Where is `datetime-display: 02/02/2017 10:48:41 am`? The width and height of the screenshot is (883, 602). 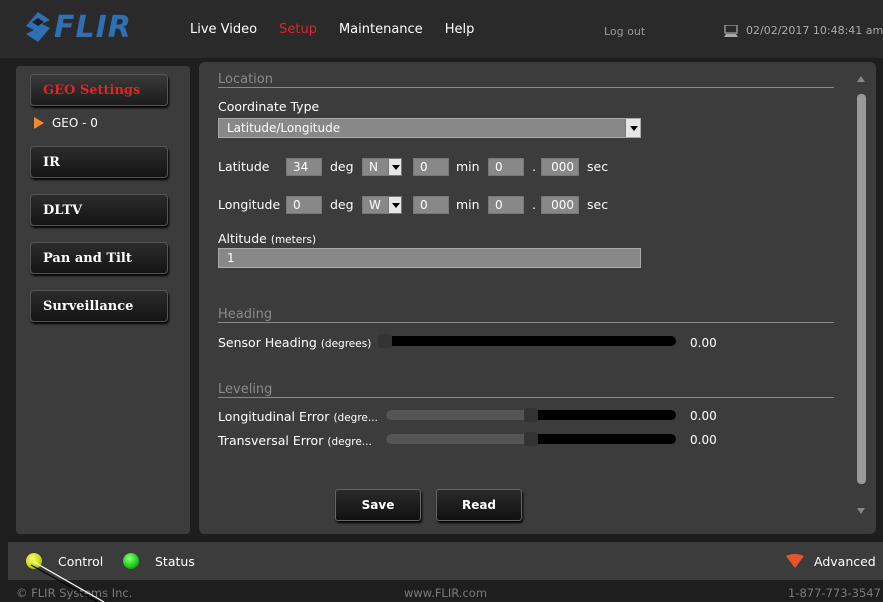 datetime-display: 02/02/2017 10:48:41 am is located at coordinates (803, 30).